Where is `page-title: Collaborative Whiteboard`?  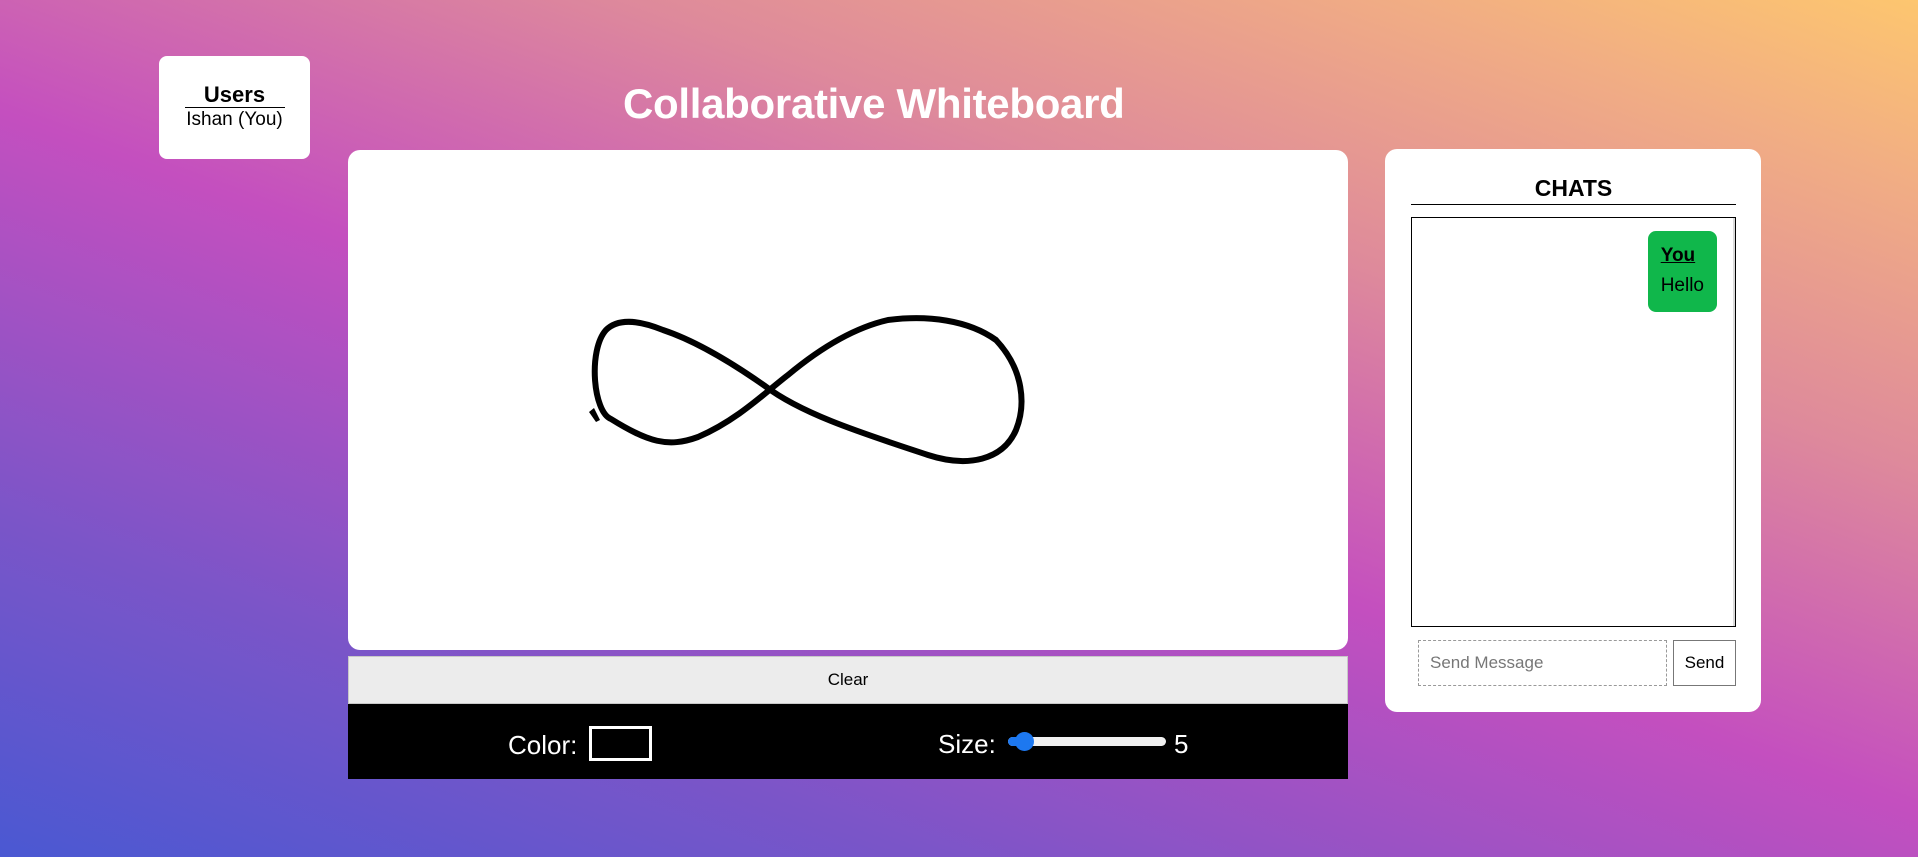 page-title: Collaborative Whiteboard is located at coordinates (874, 103).